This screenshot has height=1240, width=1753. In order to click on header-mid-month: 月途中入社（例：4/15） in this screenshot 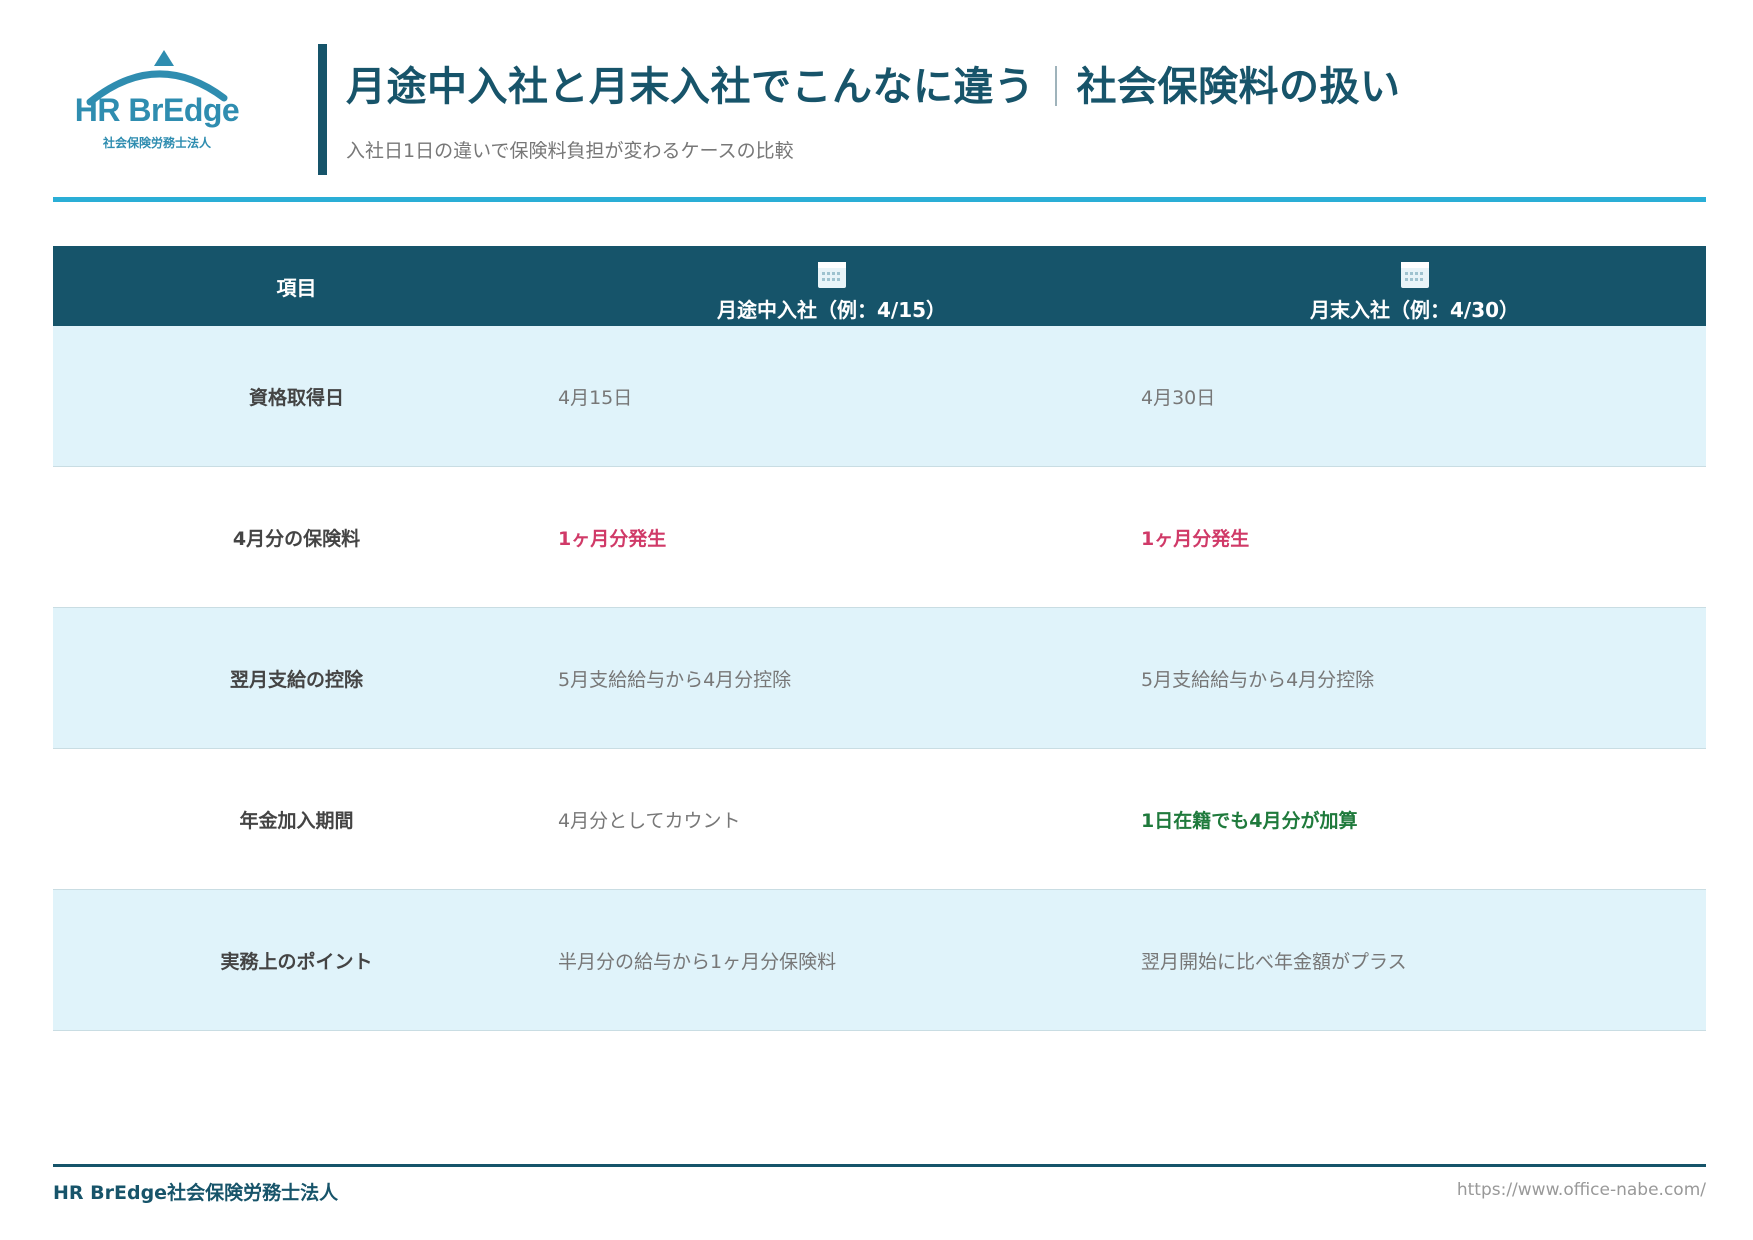, I will do `click(831, 286)`.